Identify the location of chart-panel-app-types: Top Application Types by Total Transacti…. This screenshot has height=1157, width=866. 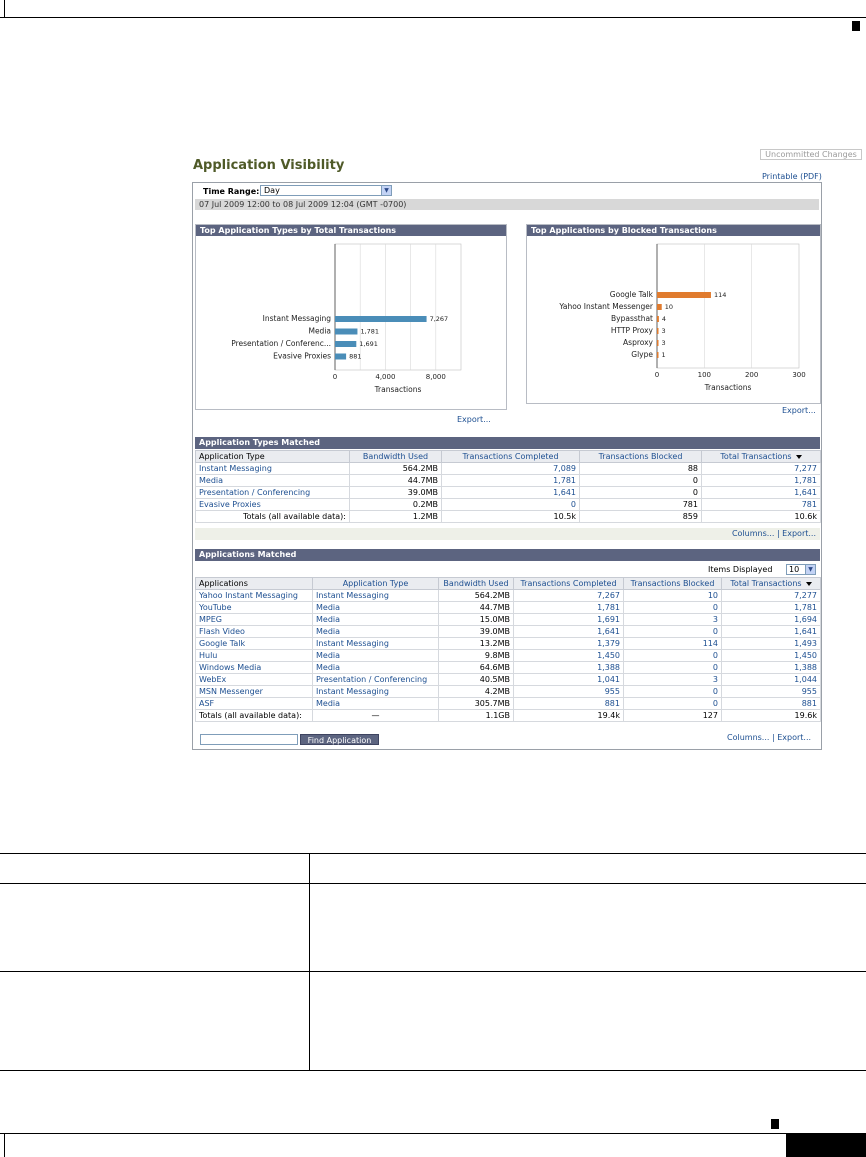
(351, 317).